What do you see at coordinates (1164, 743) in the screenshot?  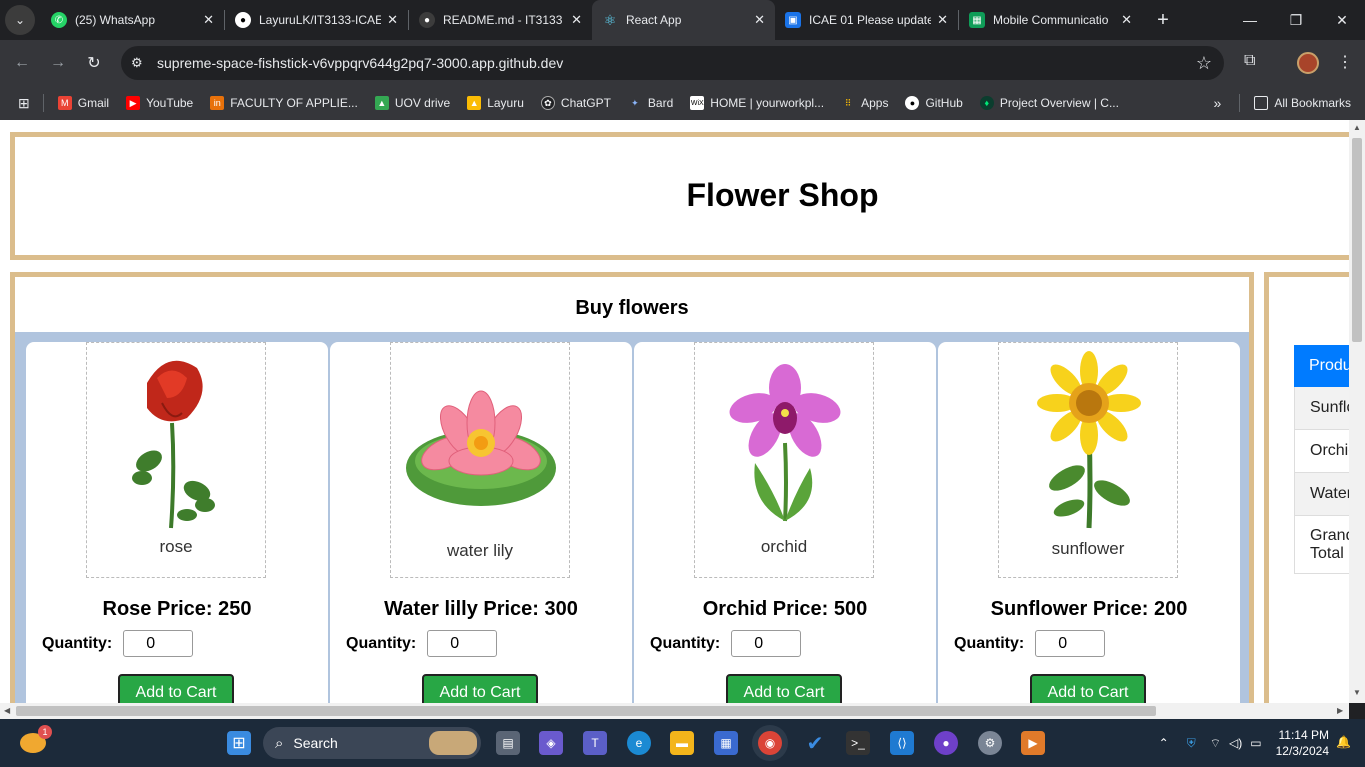 I see `chevron-up-icon: ⌃` at bounding box center [1164, 743].